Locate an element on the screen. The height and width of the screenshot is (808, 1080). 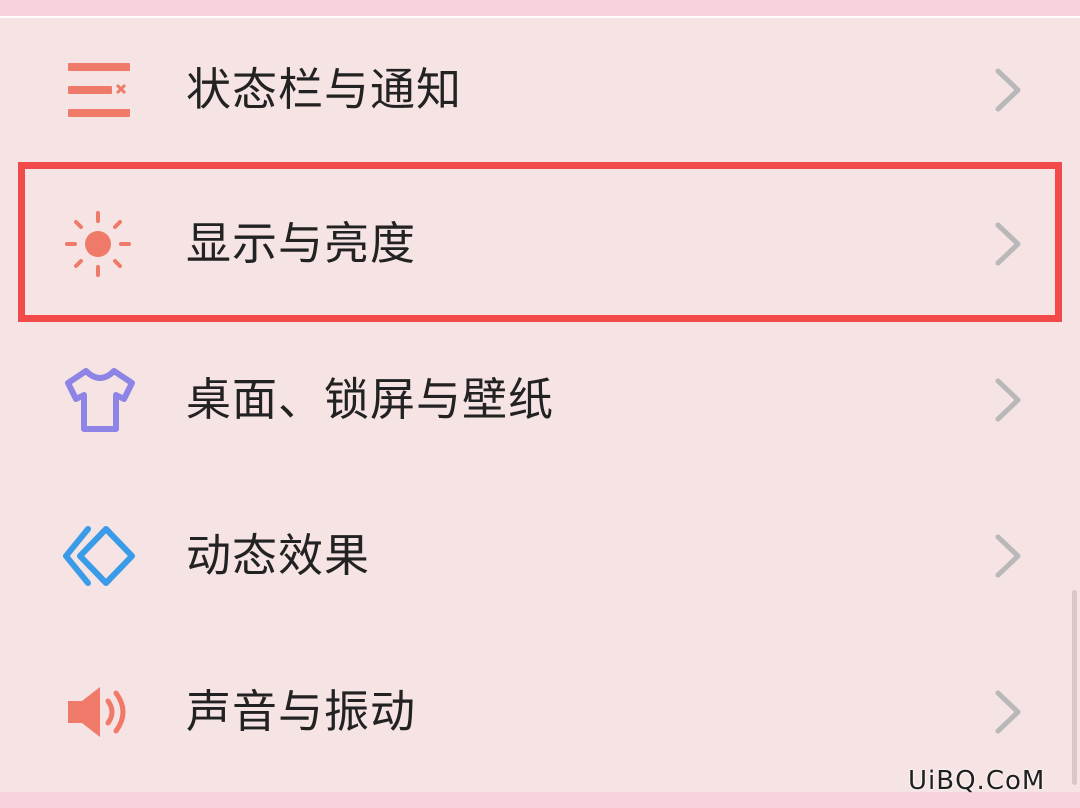
settings-item-label: 显示与亮度 is located at coordinates (301, 243).